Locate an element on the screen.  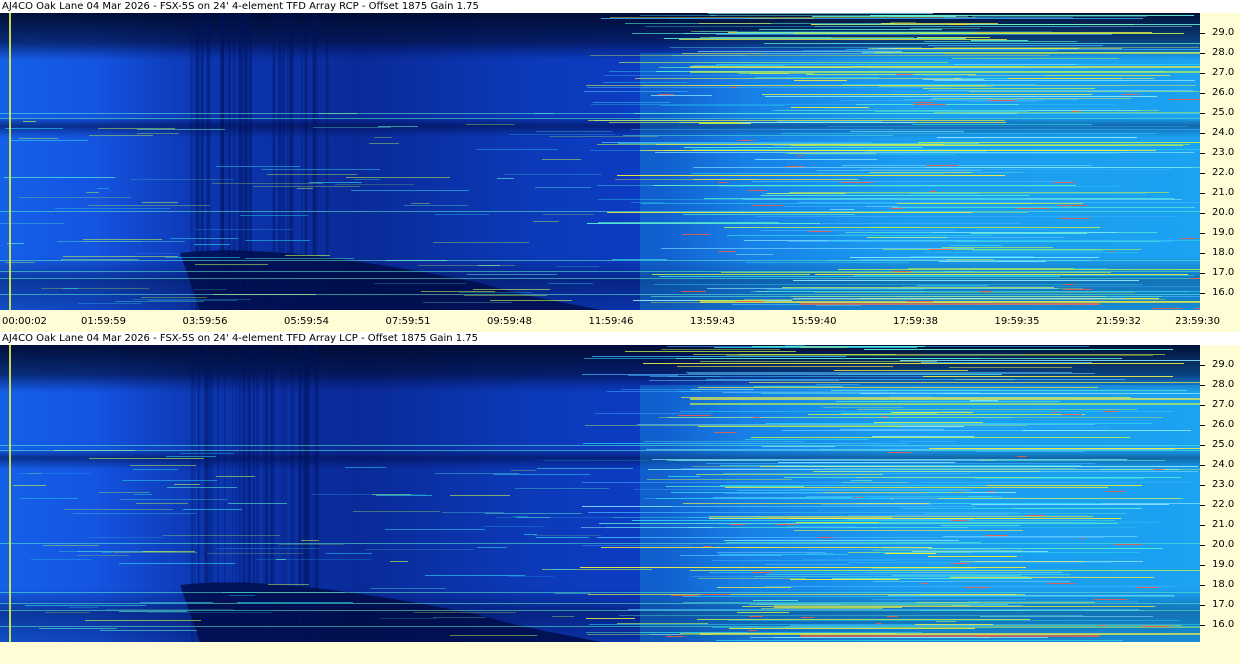
lcp-freq-label: 26.0 is located at coordinates (1223, 424).